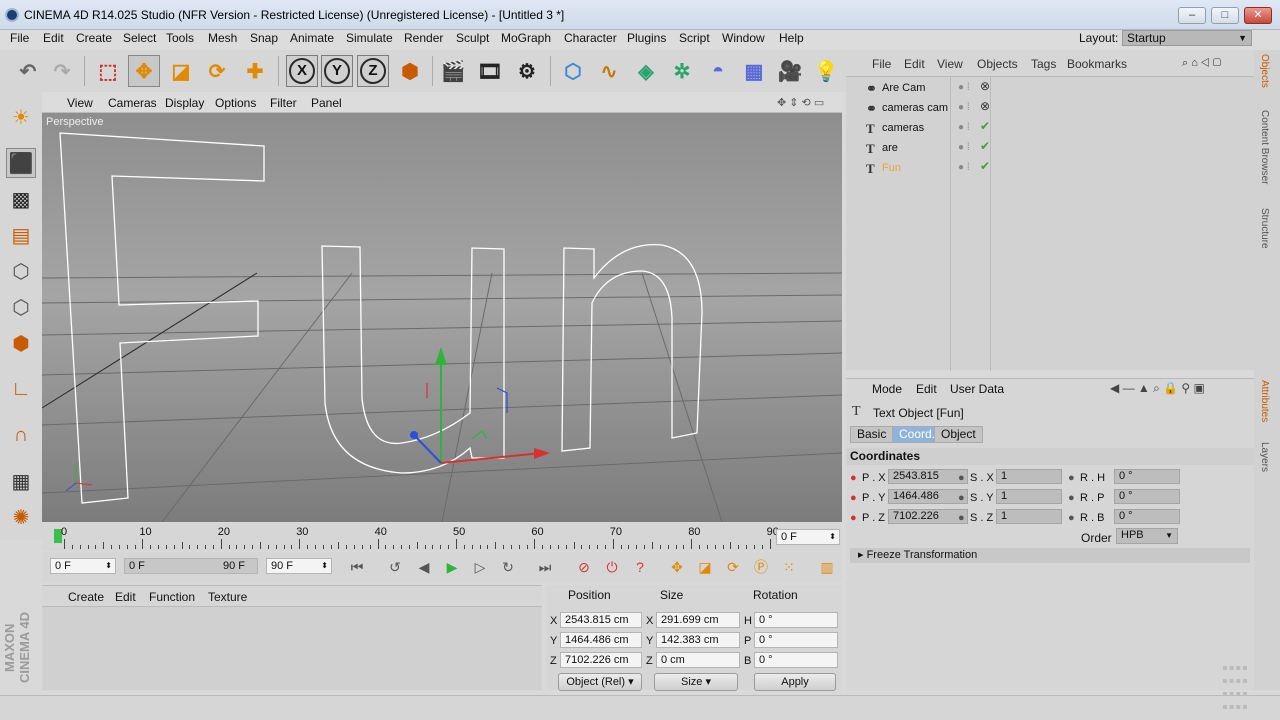 This screenshot has height=720, width=1280. What do you see at coordinates (872, 434) in the screenshot?
I see `tab-basic: Basic` at bounding box center [872, 434].